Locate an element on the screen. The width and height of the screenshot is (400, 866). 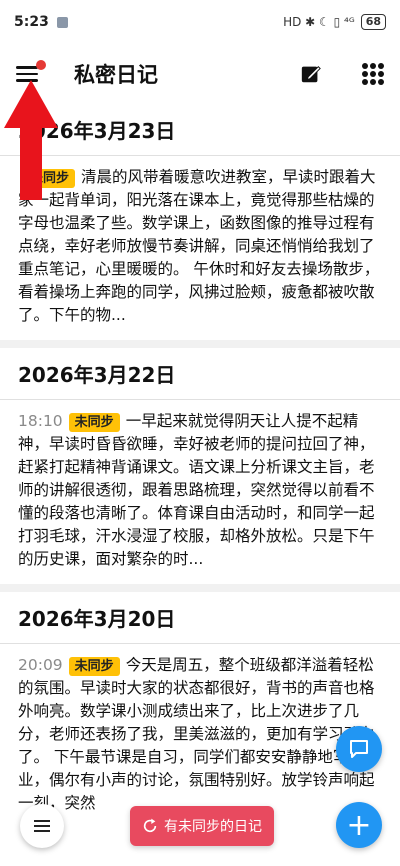
red-arrow-annotation is located at coordinates (31, 140).